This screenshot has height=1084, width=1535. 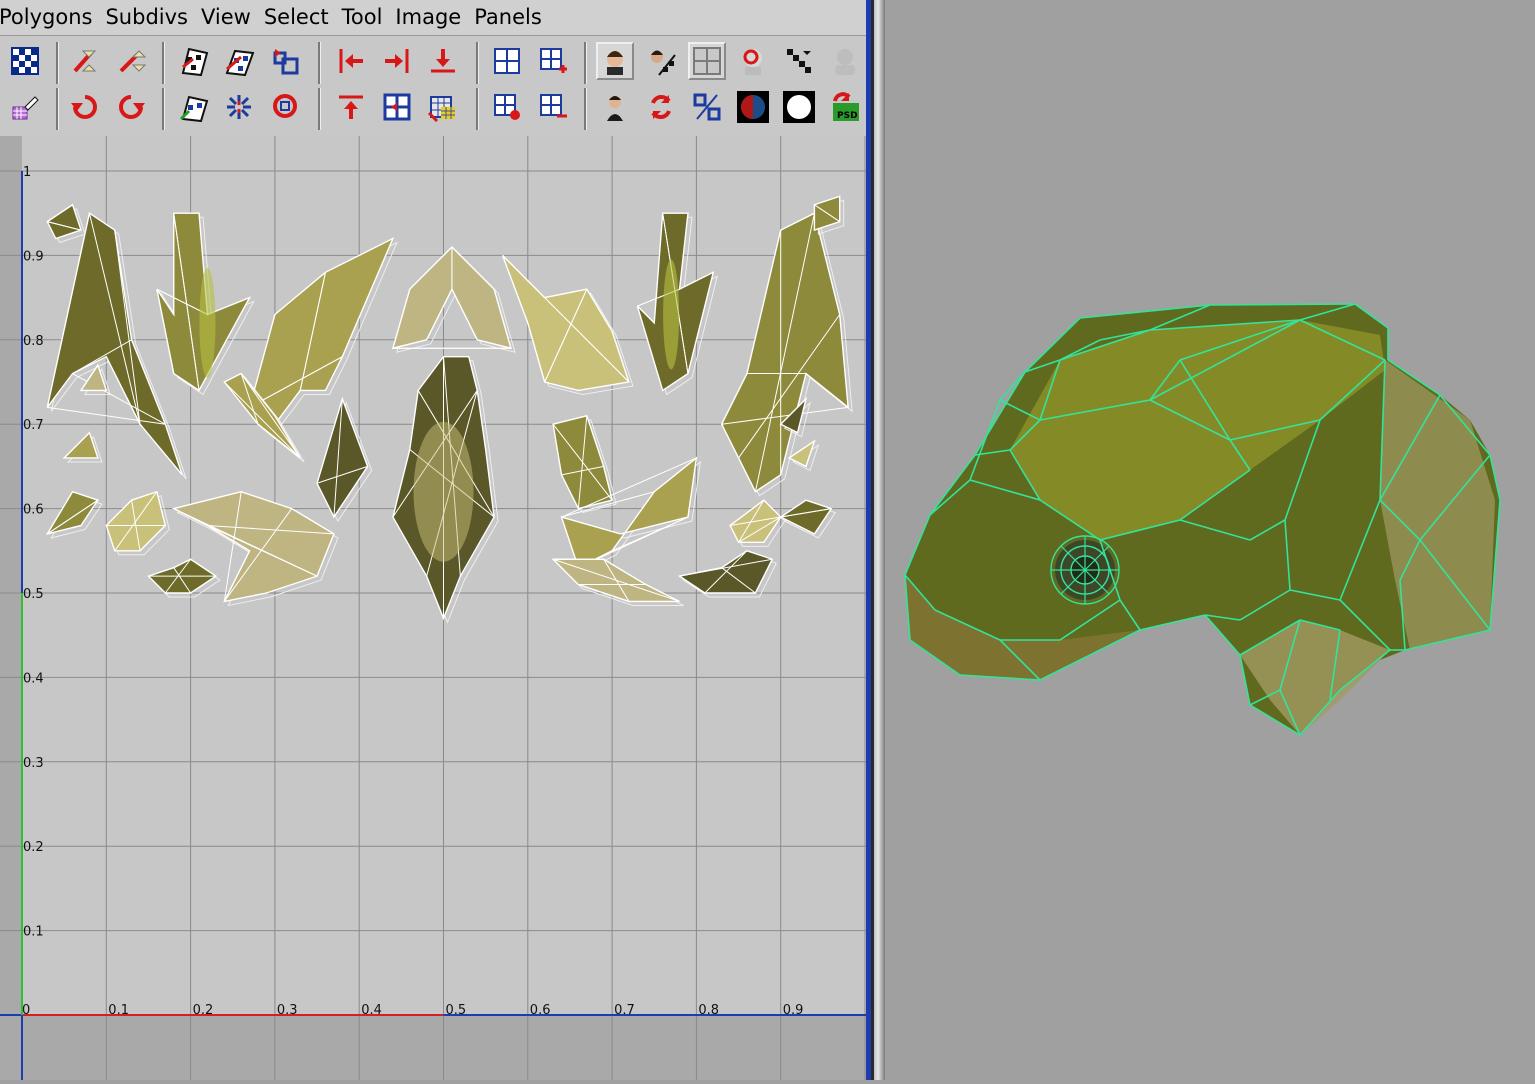 What do you see at coordinates (507, 61) in the screenshot?
I see `grid-layout-button` at bounding box center [507, 61].